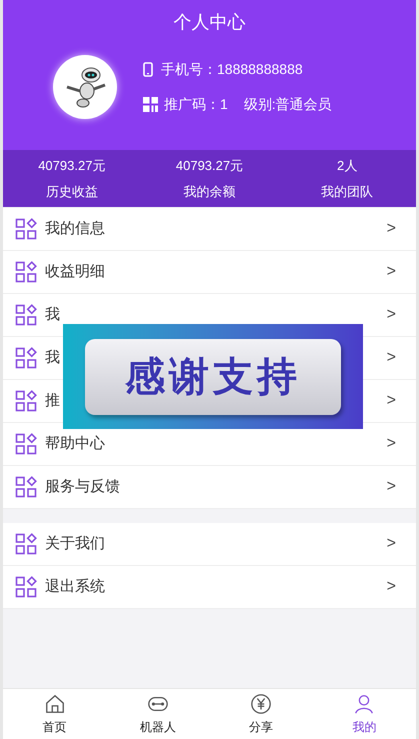 Image resolution: width=419 pixels, height=739 pixels. I want to click on tab-item: 首页, so click(54, 714).